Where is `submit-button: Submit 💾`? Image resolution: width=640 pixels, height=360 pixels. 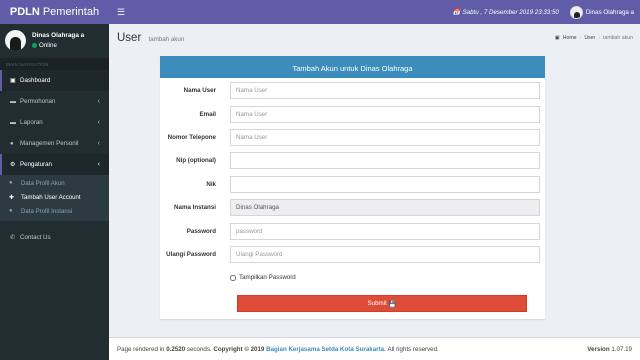
submit-button: Submit 💾 is located at coordinates (382, 303).